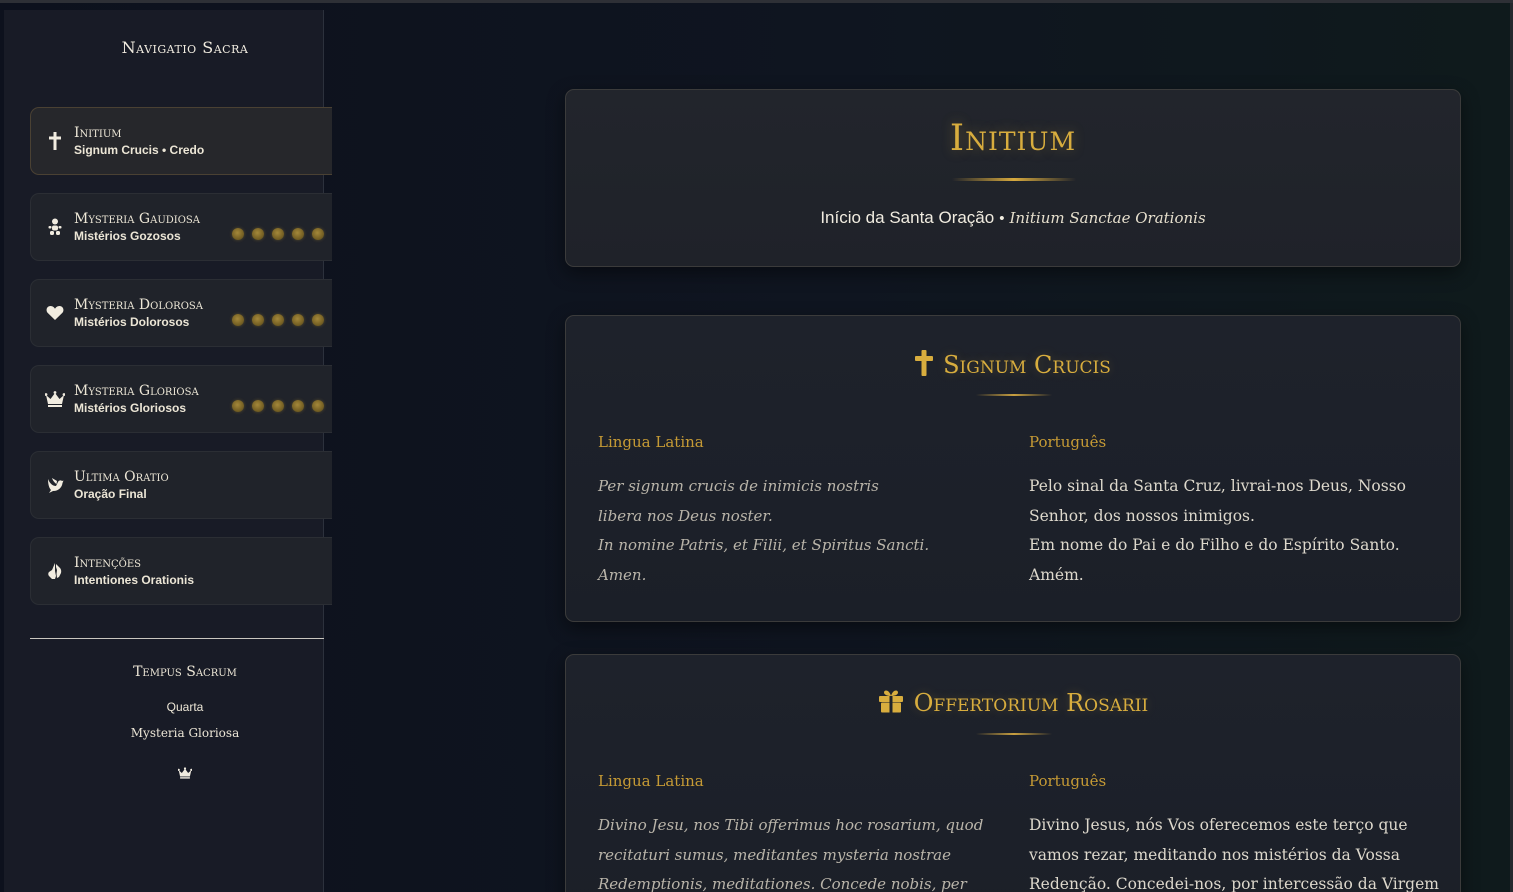  What do you see at coordinates (1031, 703) in the screenshot?
I see `prayer-title: Offertorium Rosarii` at bounding box center [1031, 703].